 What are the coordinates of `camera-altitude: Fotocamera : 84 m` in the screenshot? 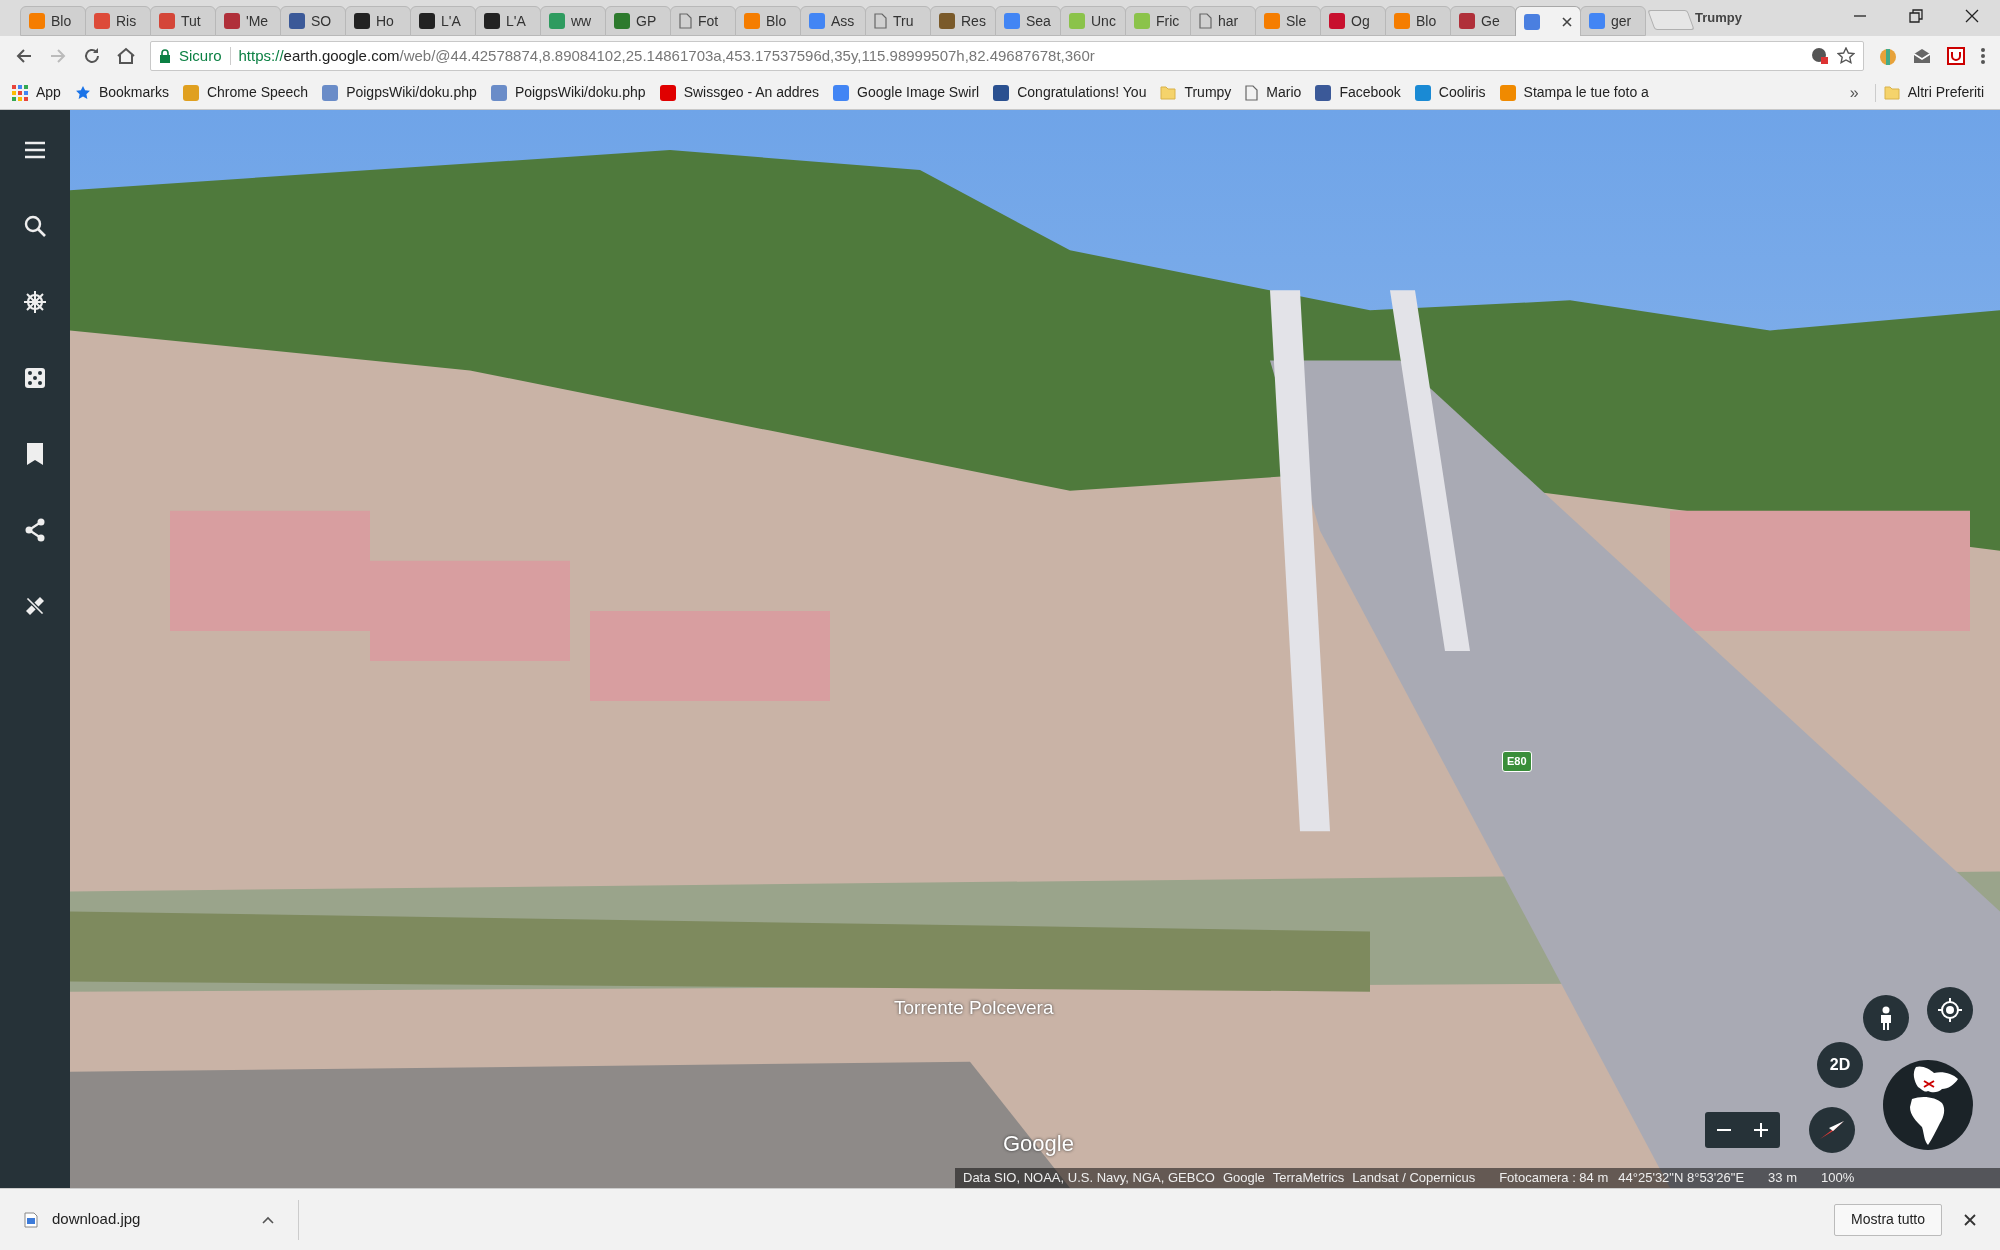 It's located at (1554, 1178).